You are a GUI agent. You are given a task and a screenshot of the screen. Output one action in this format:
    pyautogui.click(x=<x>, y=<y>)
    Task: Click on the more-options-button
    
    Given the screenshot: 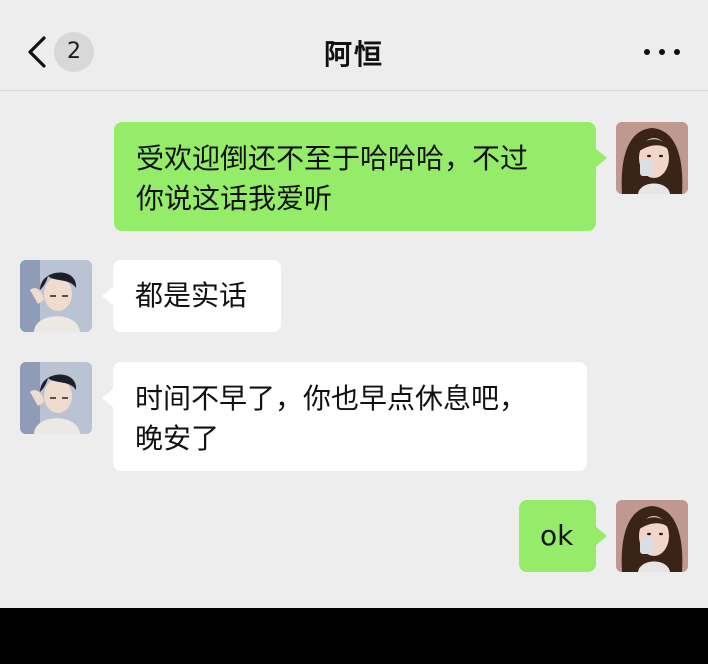 What is the action you would take?
    pyautogui.click(x=662, y=52)
    